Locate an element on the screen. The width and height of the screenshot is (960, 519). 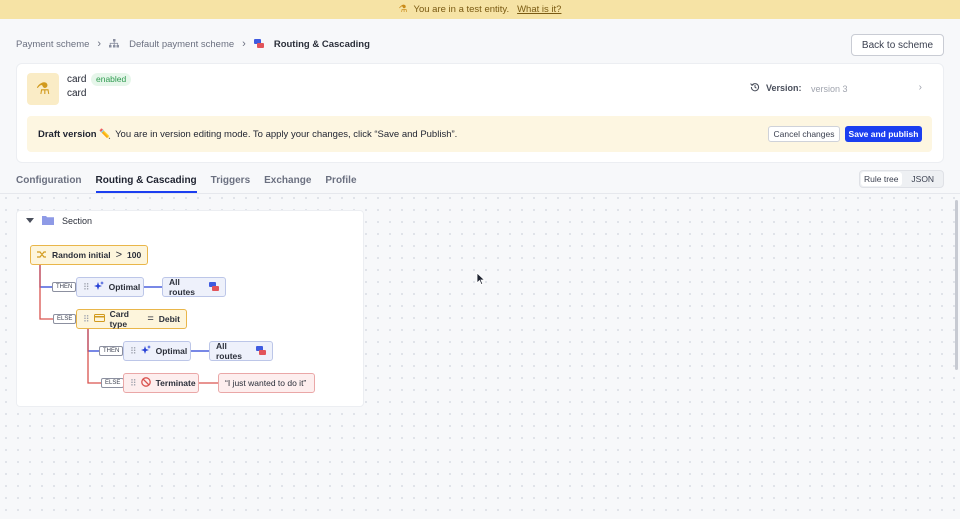
terminate-message: “I just wanted to do it” is located at coordinates (266, 383).